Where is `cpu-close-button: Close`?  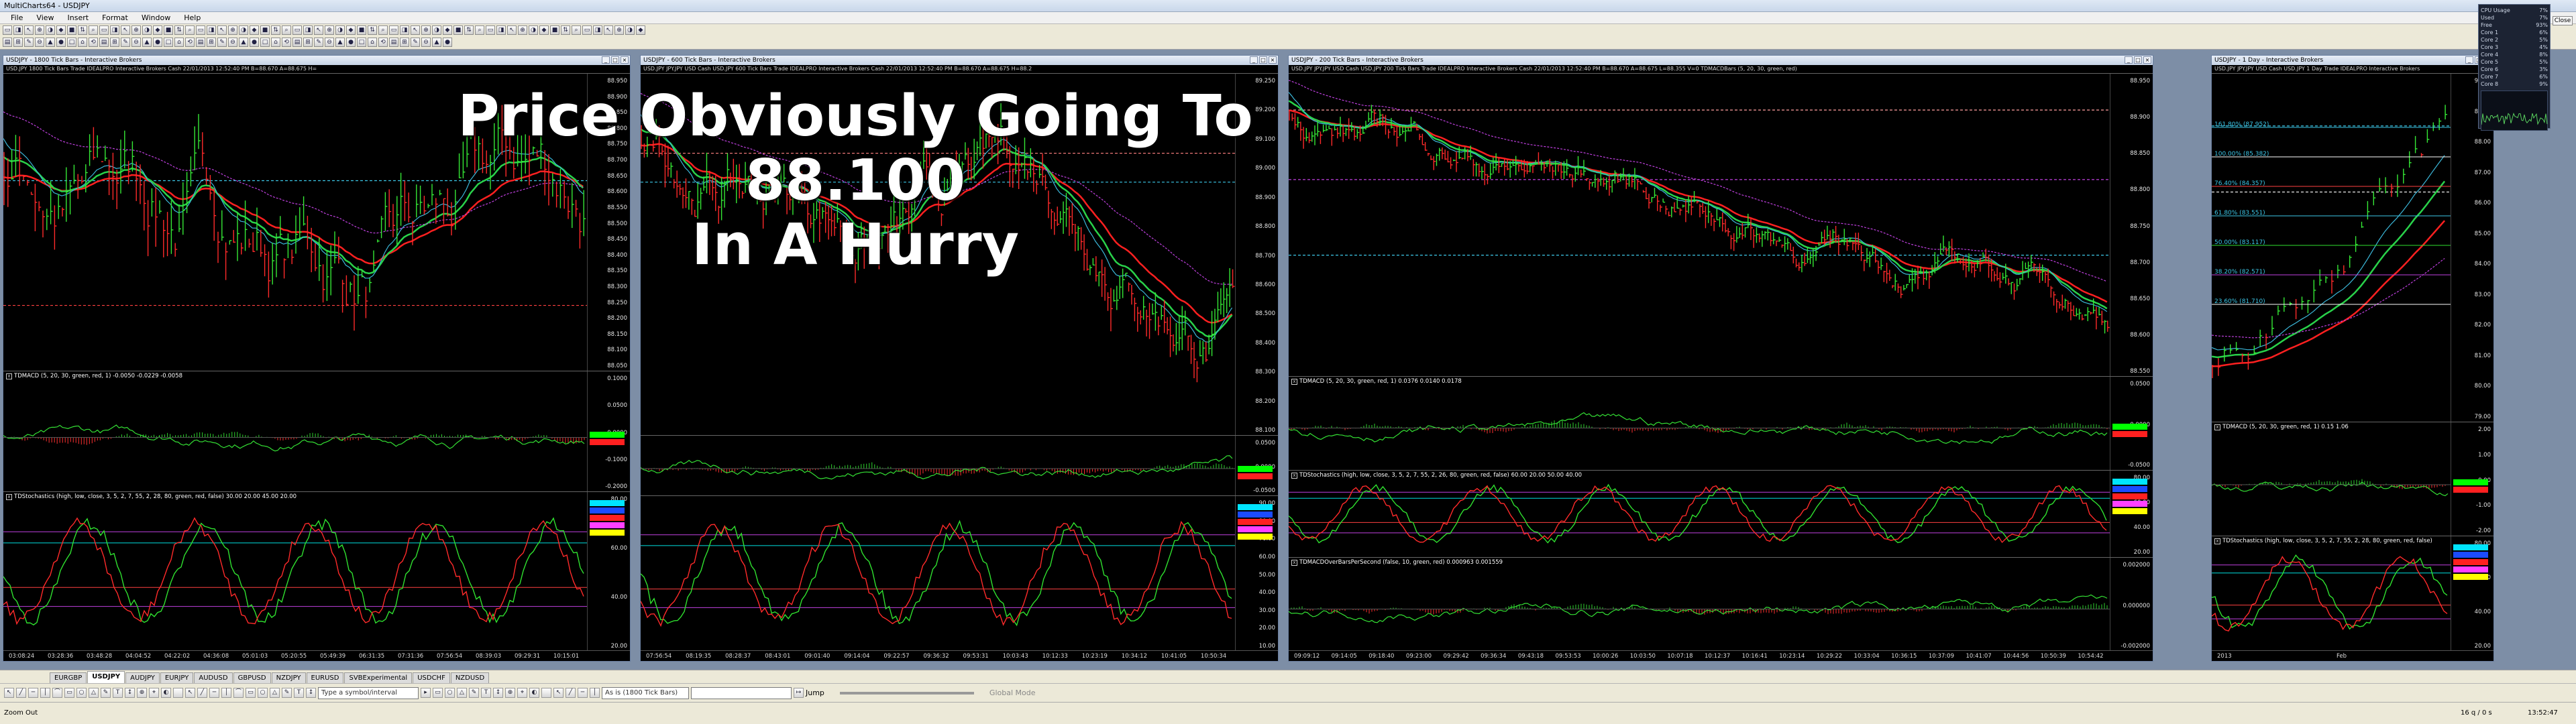 cpu-close-button: Close is located at coordinates (2563, 20).